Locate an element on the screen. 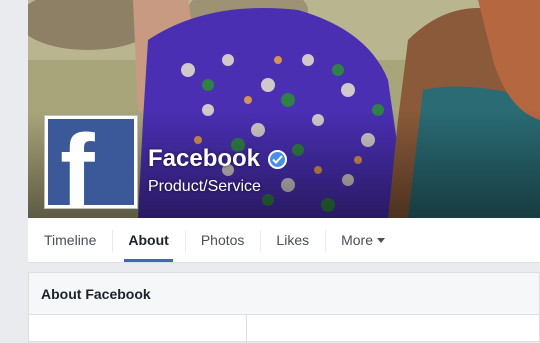  tab-label: About is located at coordinates (148, 240).